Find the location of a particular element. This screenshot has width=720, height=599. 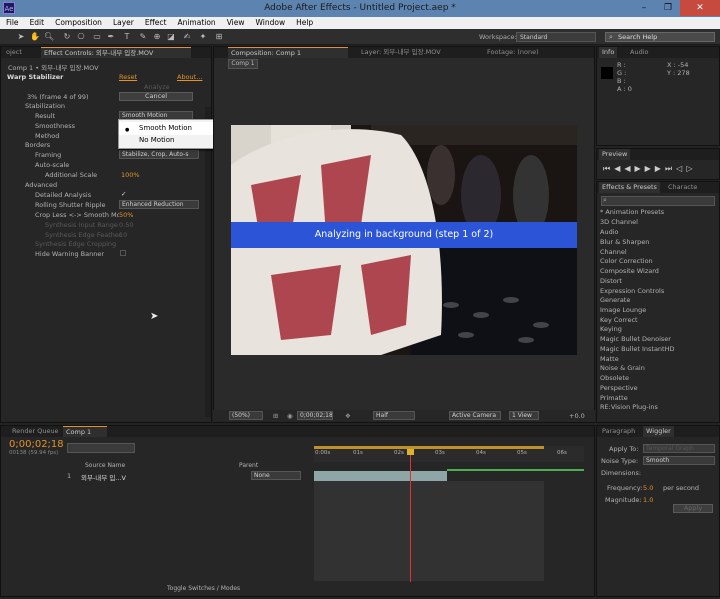

workspace-select: Standard is located at coordinates (556, 37).